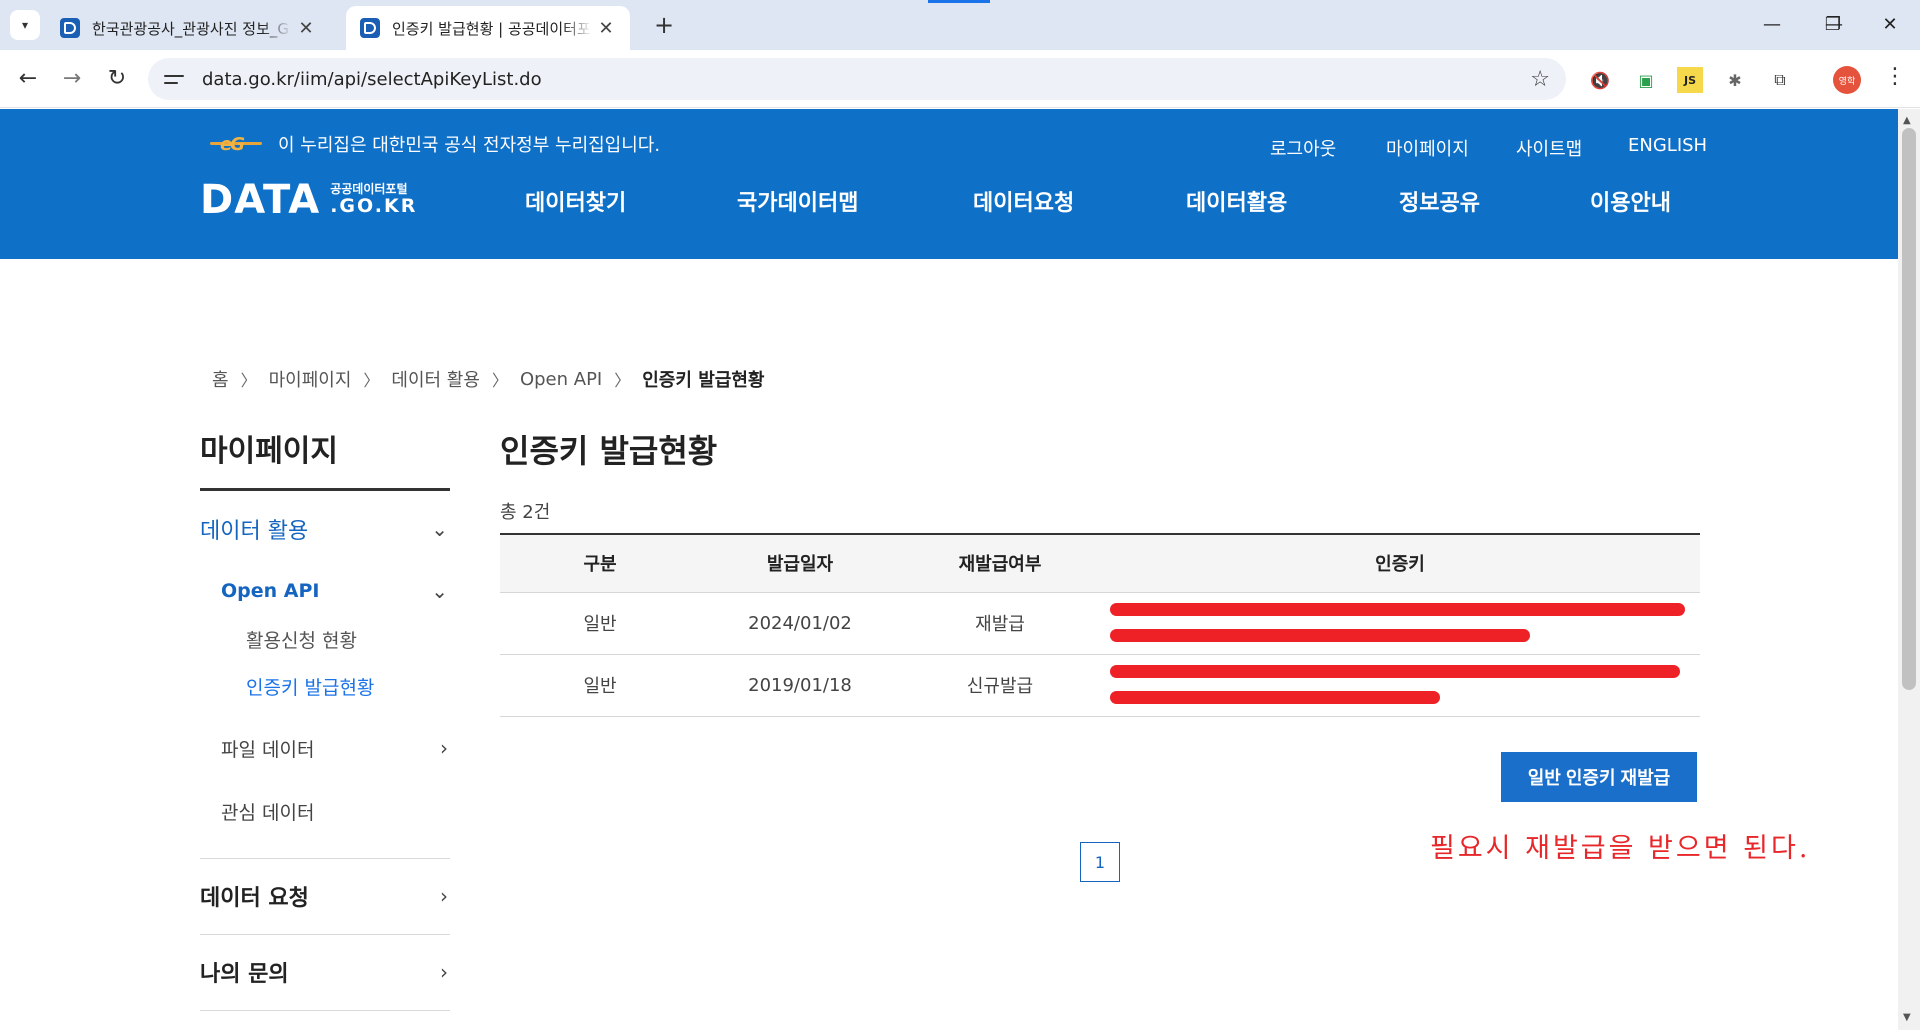  What do you see at coordinates (1895, 76) in the screenshot?
I see `browser-menu-icon: ⋮` at bounding box center [1895, 76].